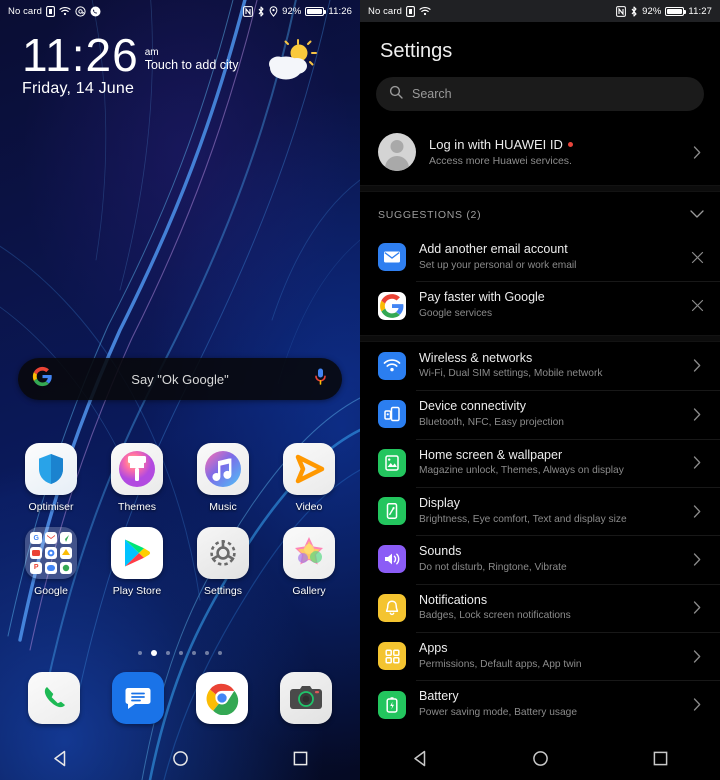  Describe the element at coordinates (180, 478) in the screenshot. I see `app-grid-row-1: Optimiser Themes Music Video` at that location.